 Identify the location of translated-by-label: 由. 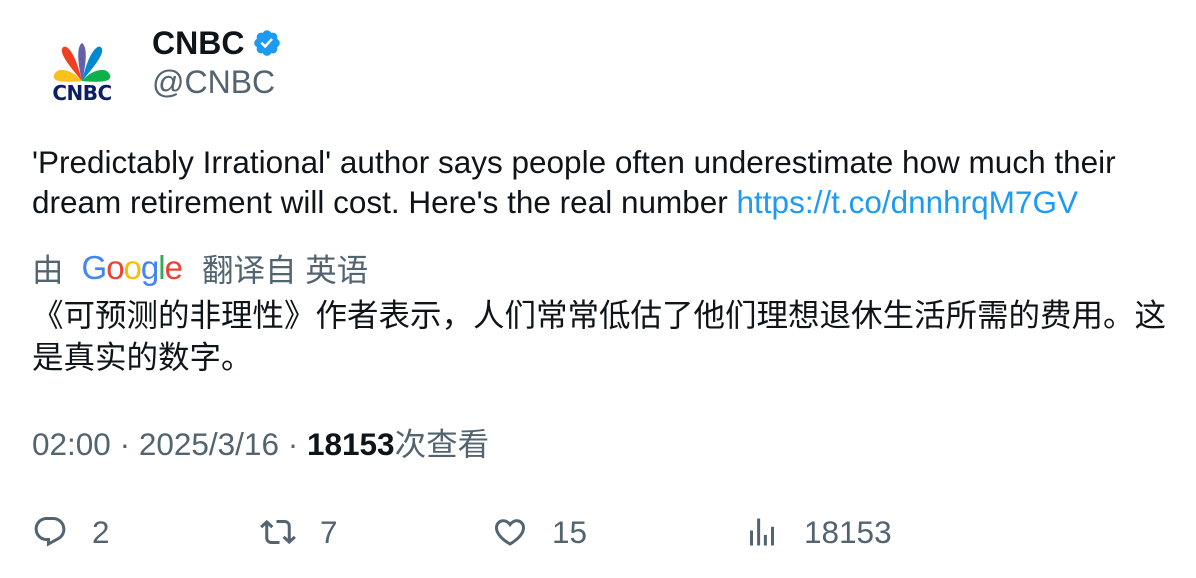
(48, 270).